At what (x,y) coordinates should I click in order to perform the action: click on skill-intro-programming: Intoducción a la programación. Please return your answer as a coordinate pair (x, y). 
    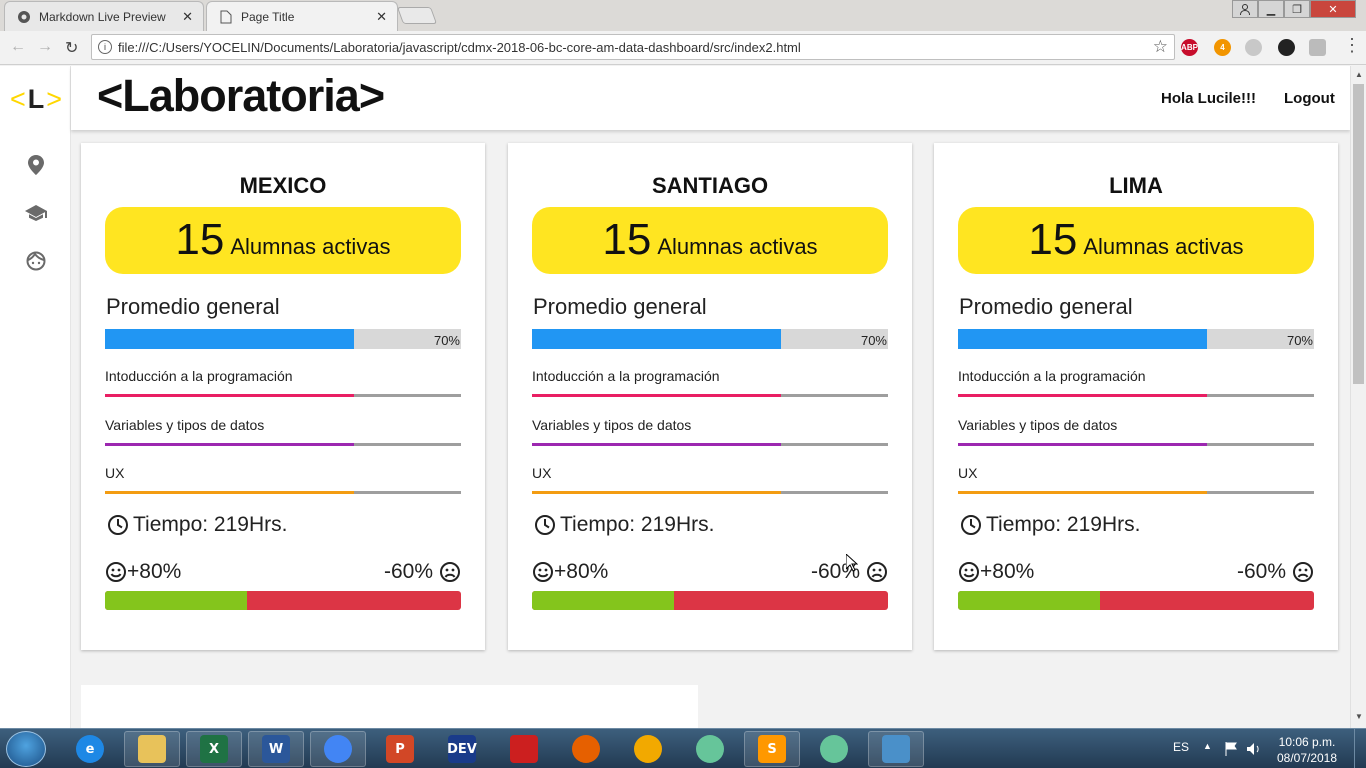
    Looking at the image, I should click on (710, 382).